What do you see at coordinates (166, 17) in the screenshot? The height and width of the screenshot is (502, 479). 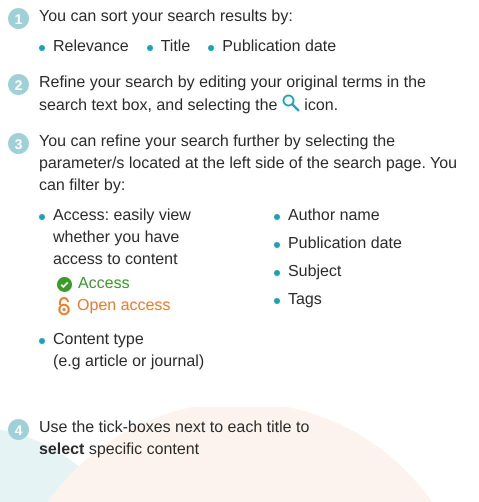 I see `step-text: You can sort your search results by:` at bounding box center [166, 17].